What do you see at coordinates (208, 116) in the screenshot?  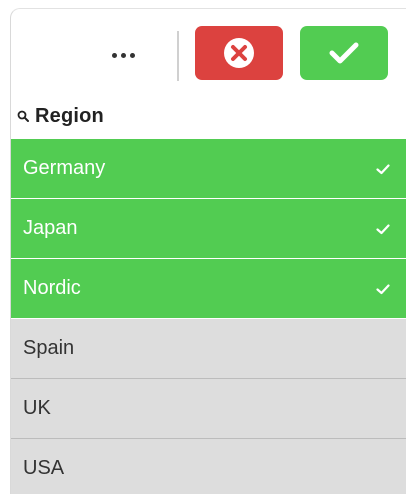 I see `listbox-search-header: Region` at bounding box center [208, 116].